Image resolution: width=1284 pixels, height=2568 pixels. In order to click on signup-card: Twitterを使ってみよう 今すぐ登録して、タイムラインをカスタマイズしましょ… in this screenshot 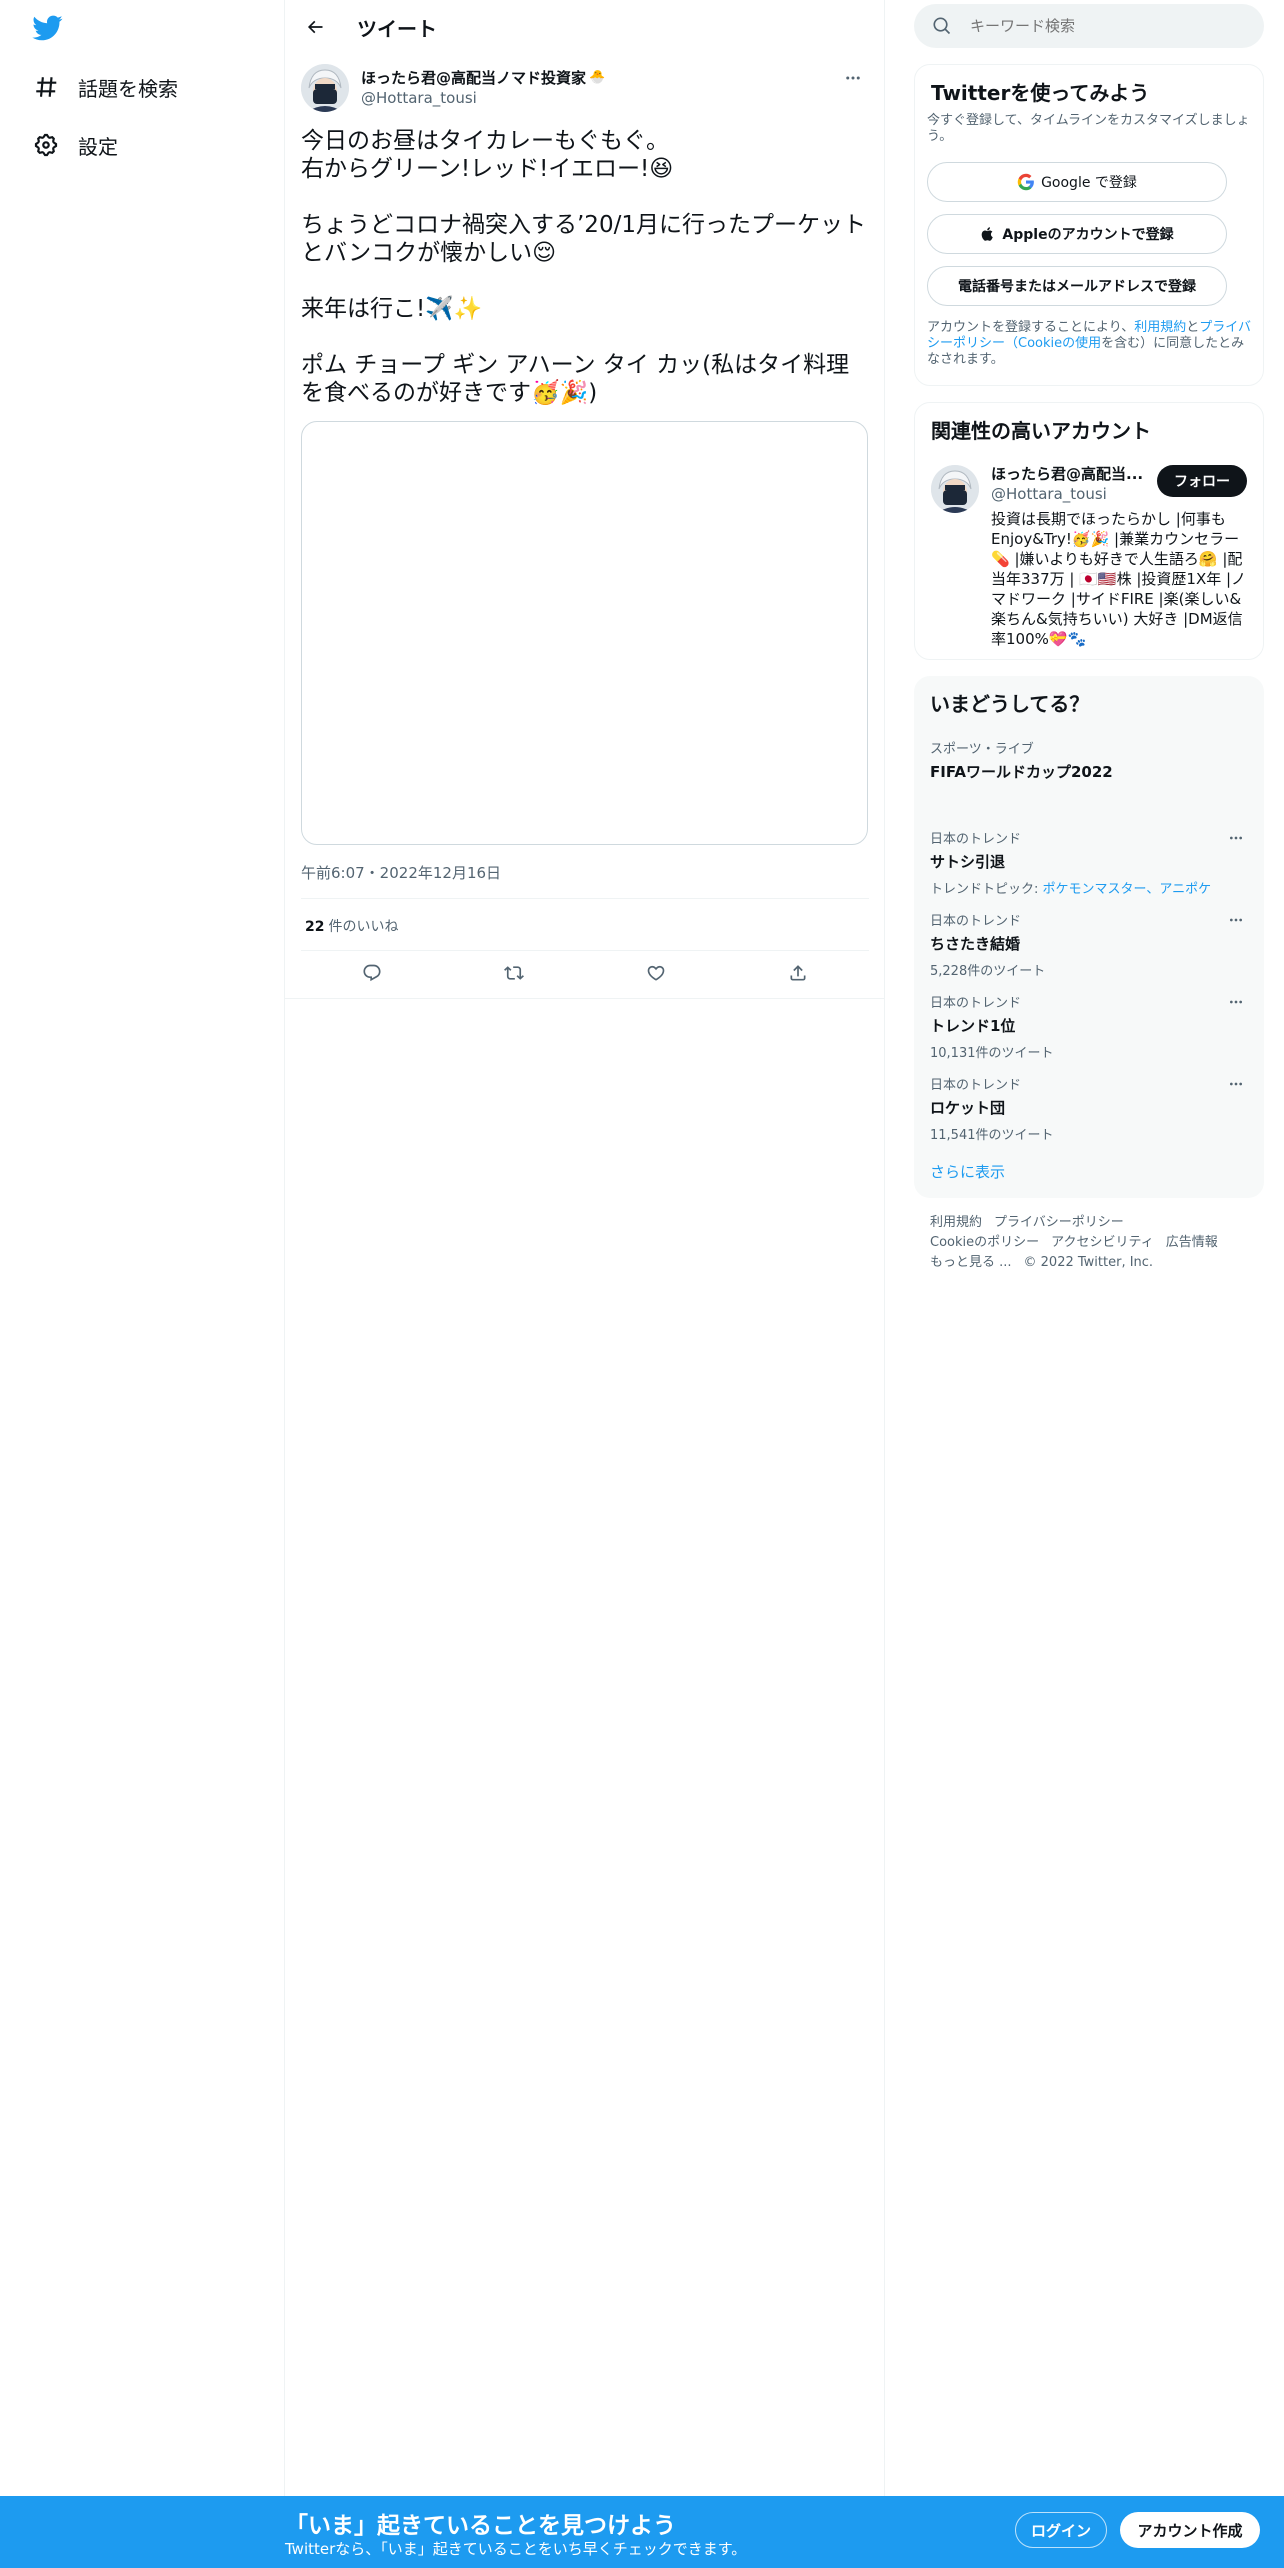, I will do `click(1089, 225)`.